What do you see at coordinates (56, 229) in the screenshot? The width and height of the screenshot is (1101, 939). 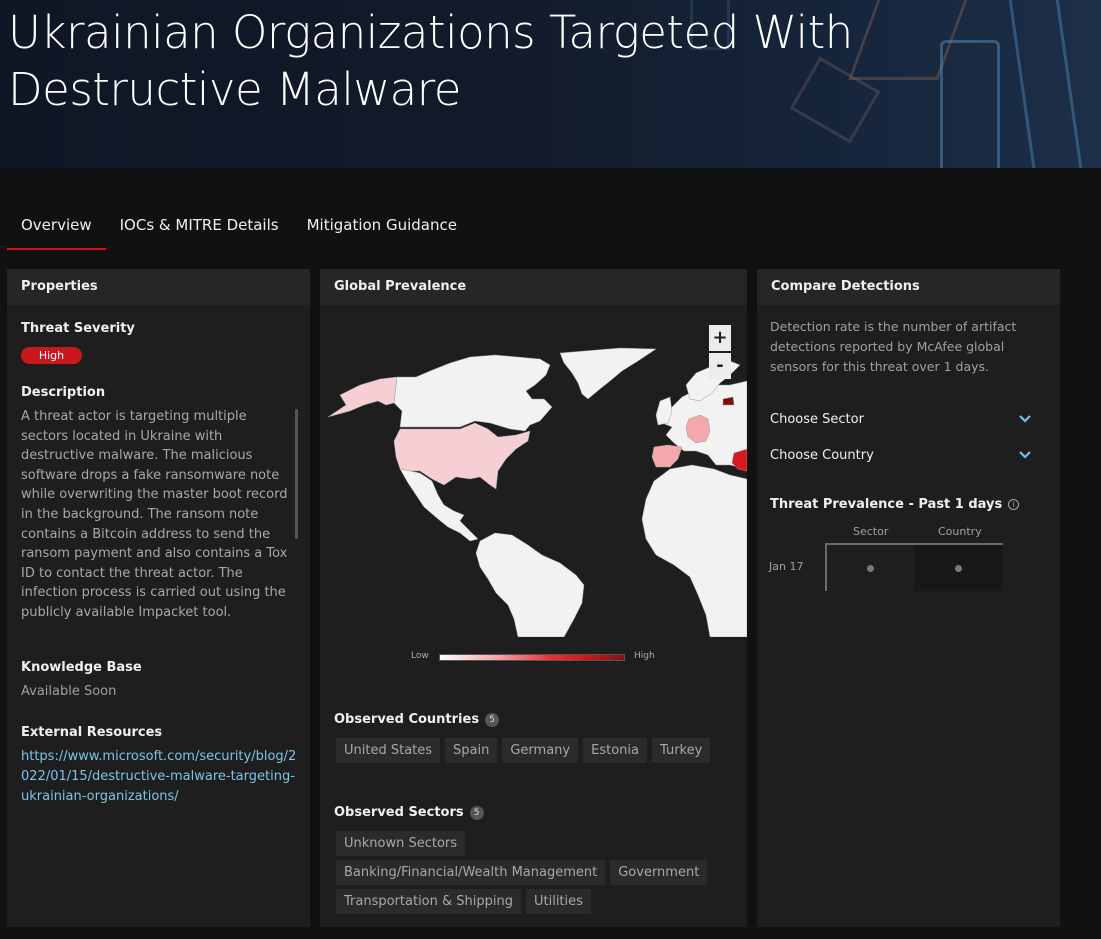 I see `tab-overview: Overview` at bounding box center [56, 229].